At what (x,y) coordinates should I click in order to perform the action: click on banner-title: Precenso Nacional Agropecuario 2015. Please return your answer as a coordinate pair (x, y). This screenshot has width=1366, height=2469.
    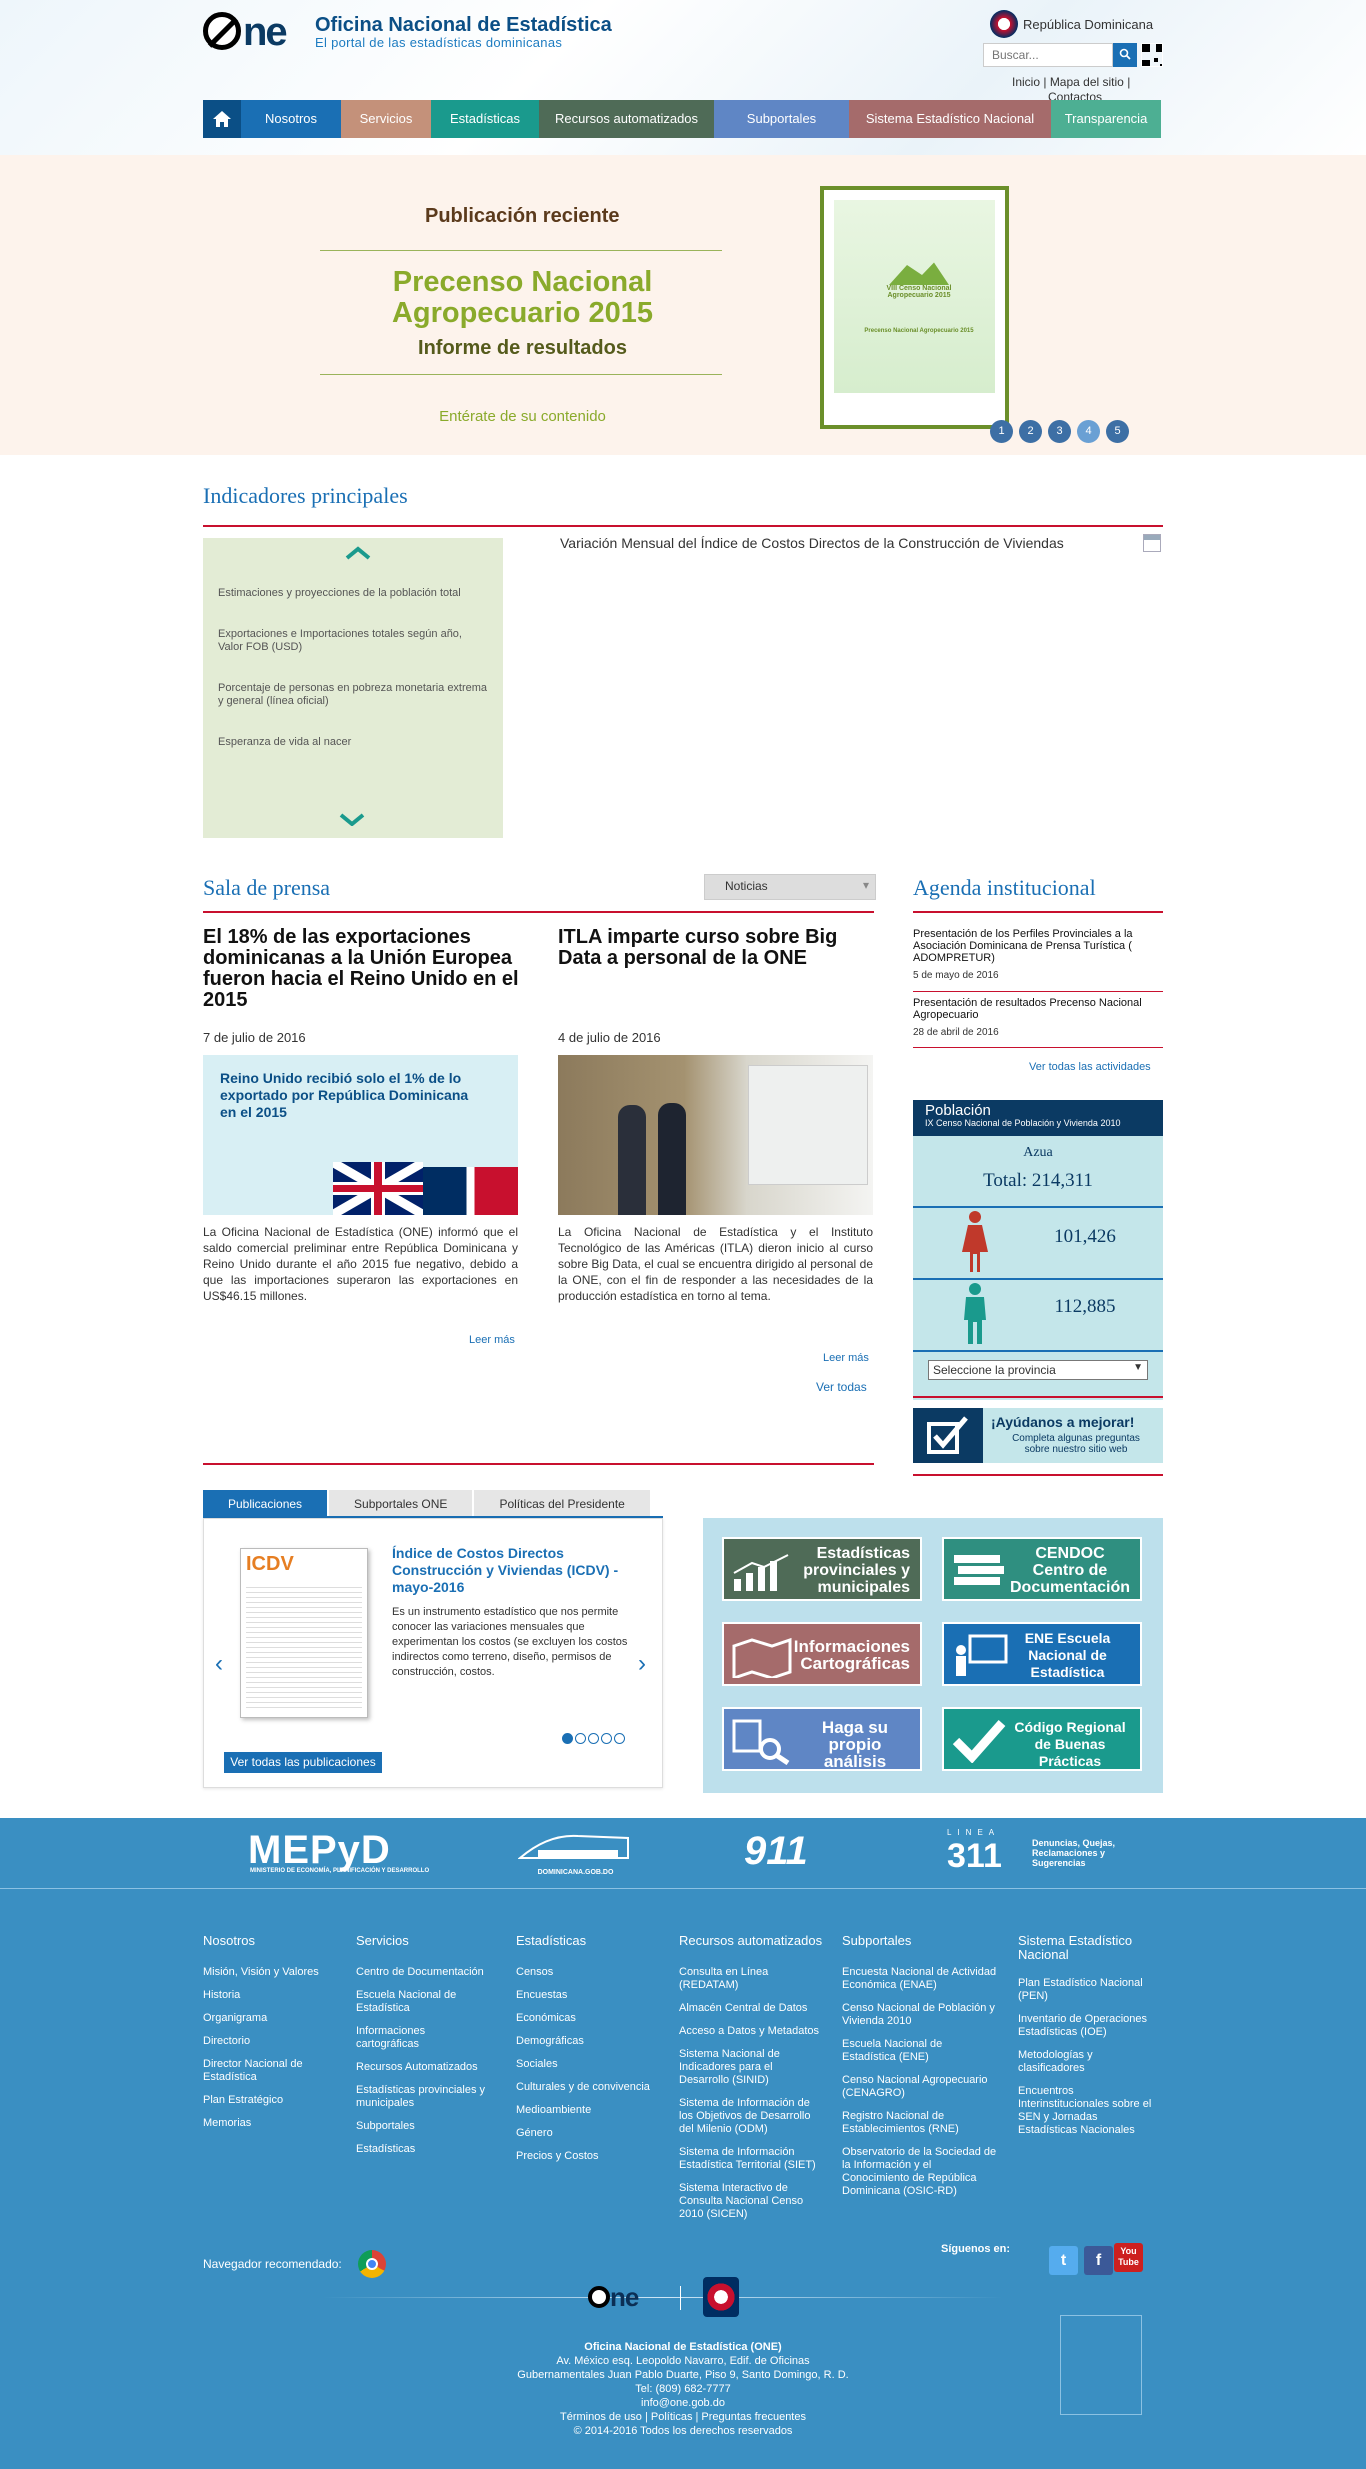
    Looking at the image, I should click on (522, 298).